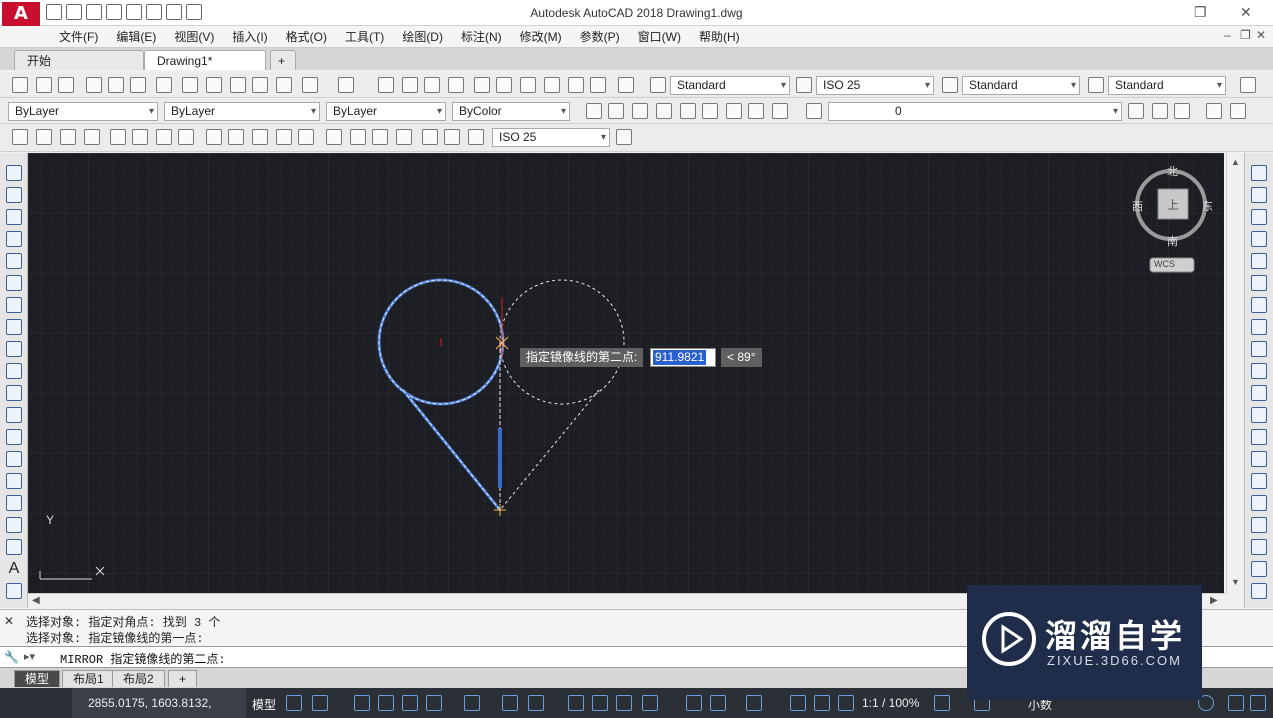 This screenshot has width=1273, height=718. What do you see at coordinates (186, 137) in the screenshot?
I see `angular-dim-icon` at bounding box center [186, 137].